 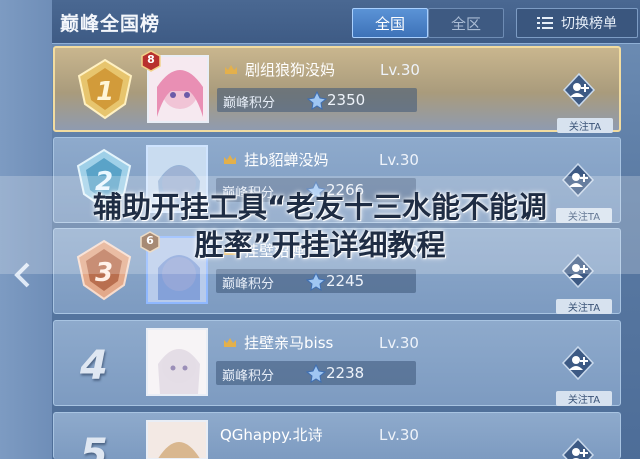 I want to click on rank-number: 4, so click(x=94, y=366).